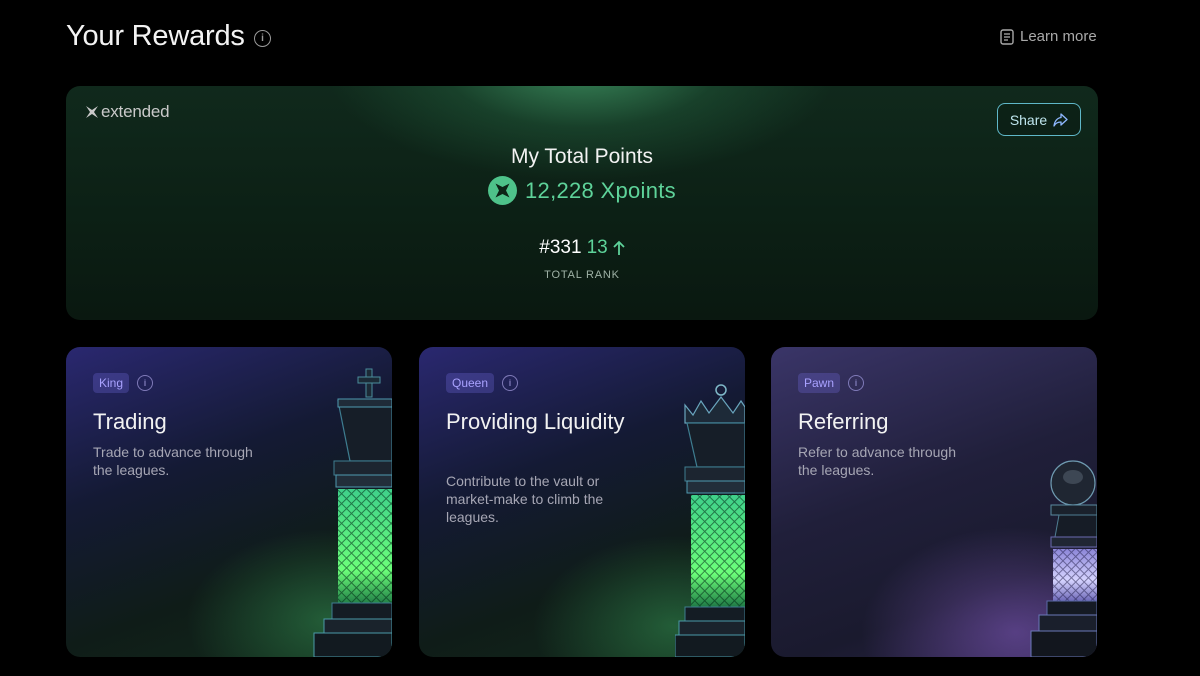 The height and width of the screenshot is (676, 1200). I want to click on points-row: 12,228 Xpoints, so click(582, 190).